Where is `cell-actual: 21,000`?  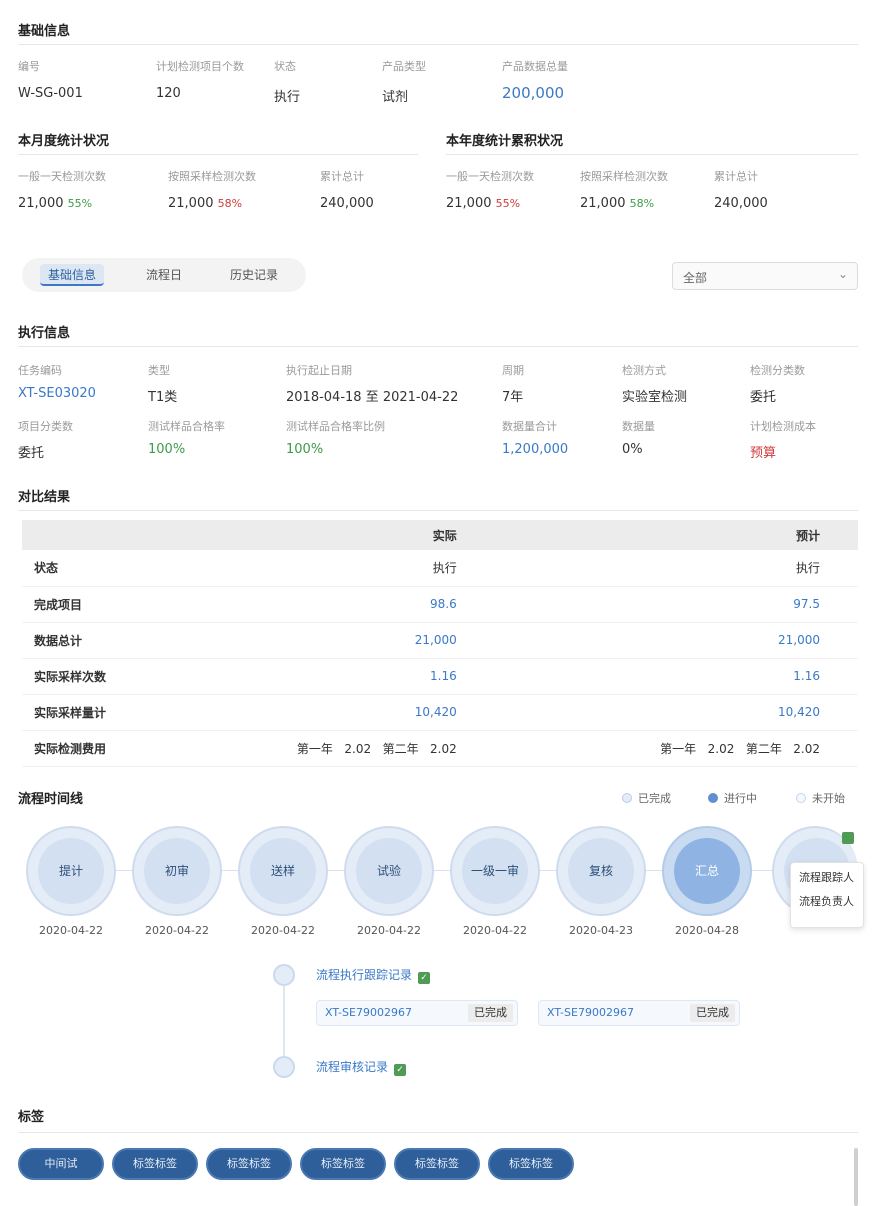 cell-actual: 21,000 is located at coordinates (348, 640).